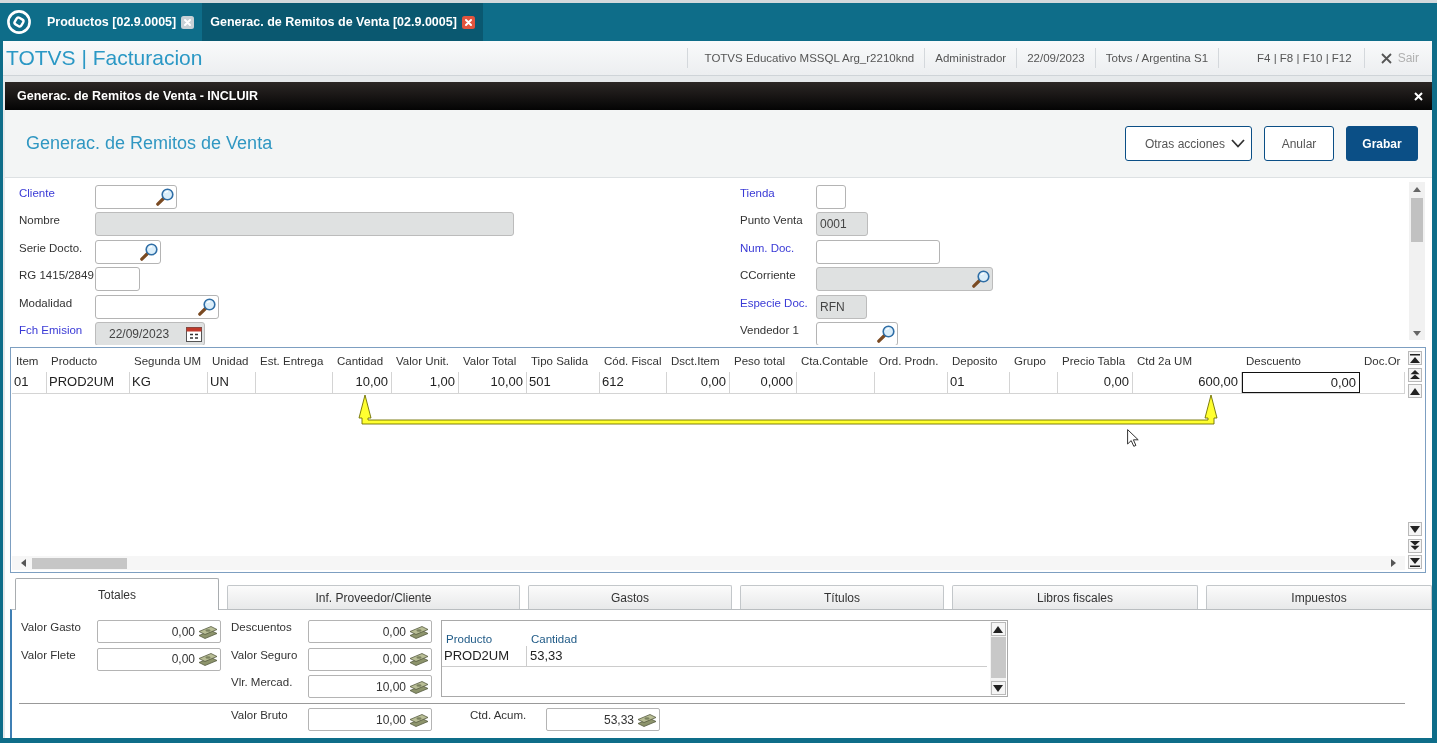 The image size is (1437, 743). What do you see at coordinates (768, 247) in the screenshot?
I see `field-label: Num. Doc.` at bounding box center [768, 247].